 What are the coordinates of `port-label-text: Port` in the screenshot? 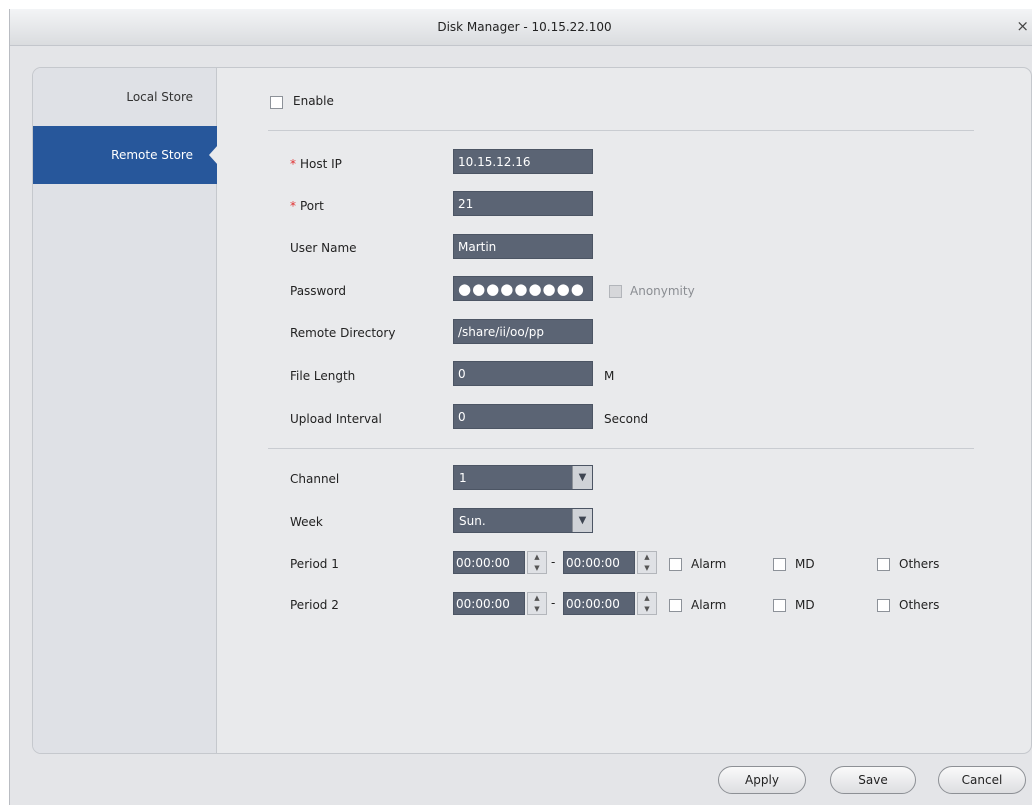 It's located at (312, 206).